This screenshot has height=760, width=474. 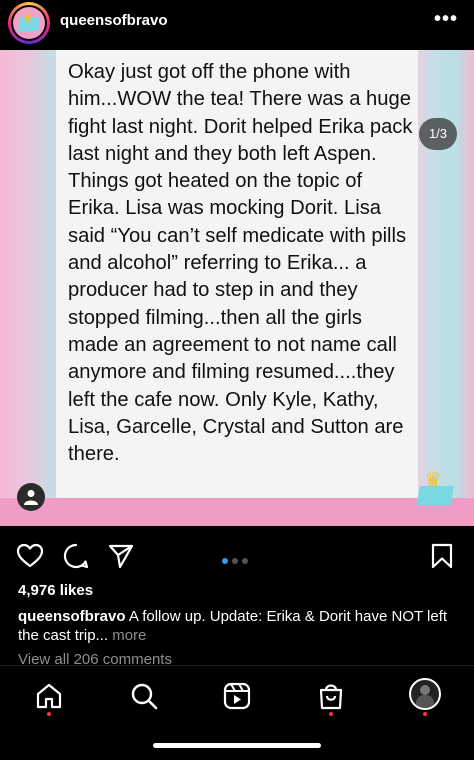 What do you see at coordinates (144, 696) in the screenshot?
I see `search-icon` at bounding box center [144, 696].